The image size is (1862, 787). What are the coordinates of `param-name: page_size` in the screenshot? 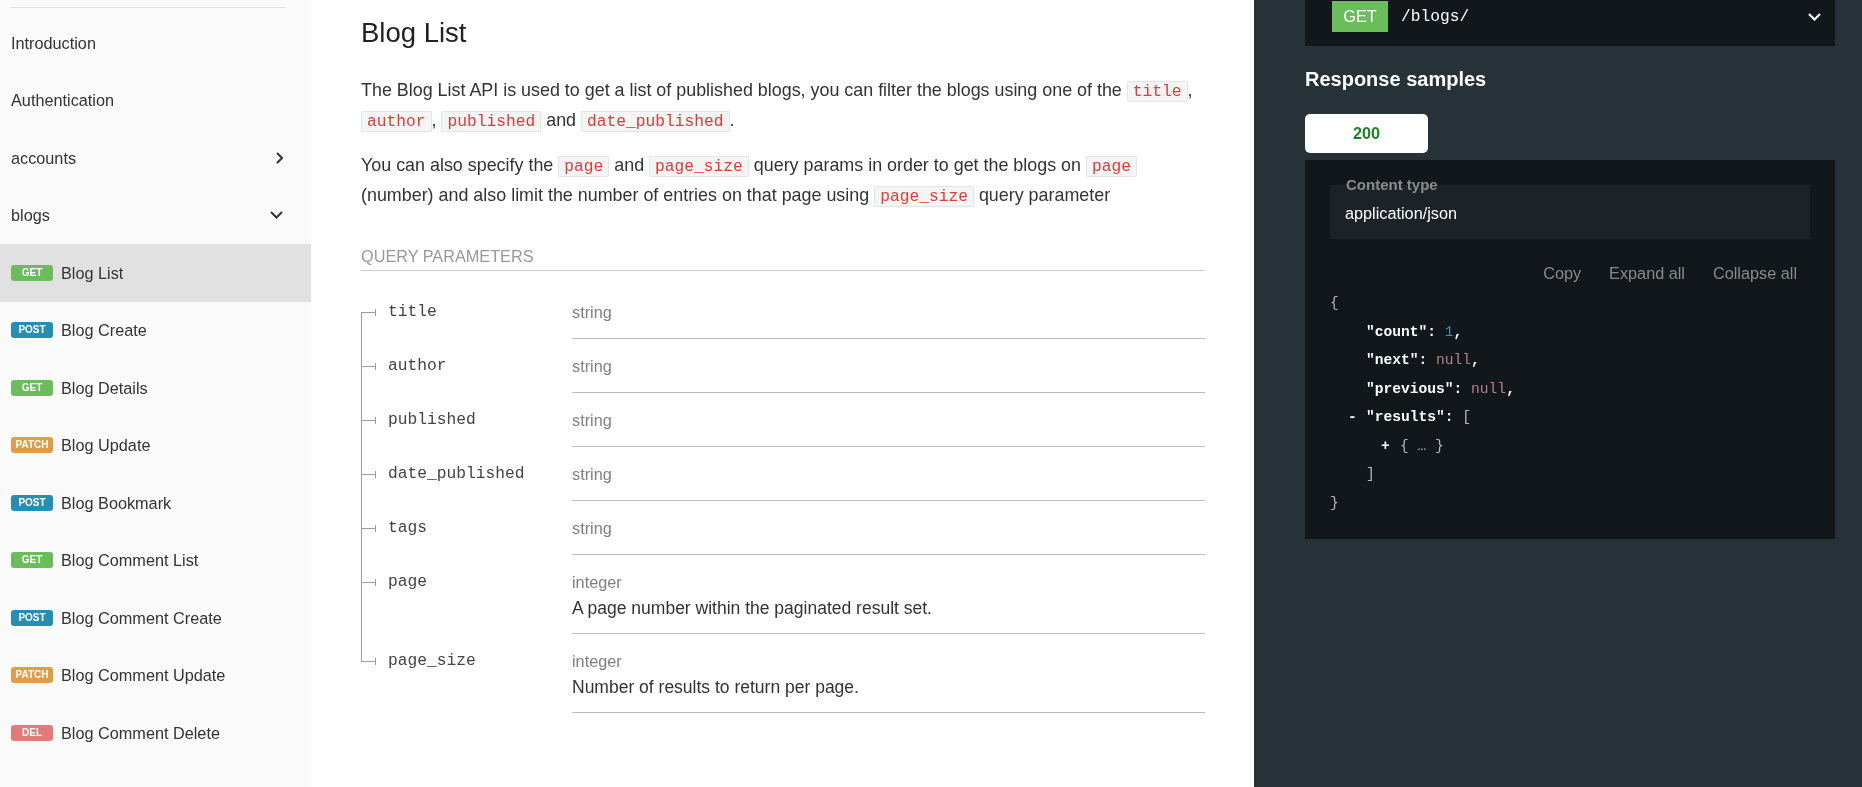 It's located at (432, 661).